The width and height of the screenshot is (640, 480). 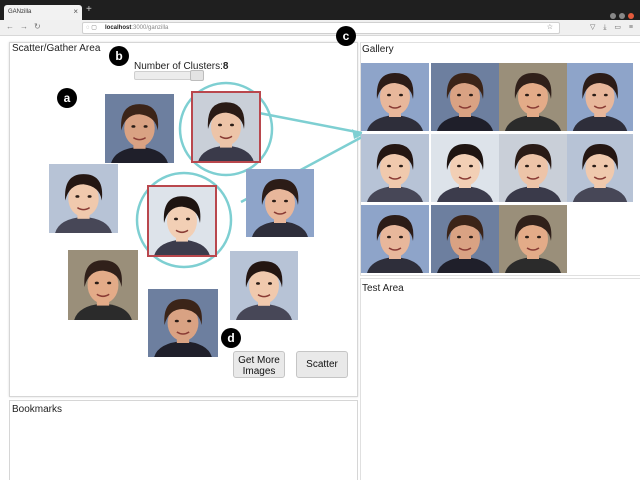 I want to click on gallery-title: Gallery, so click(x=378, y=49).